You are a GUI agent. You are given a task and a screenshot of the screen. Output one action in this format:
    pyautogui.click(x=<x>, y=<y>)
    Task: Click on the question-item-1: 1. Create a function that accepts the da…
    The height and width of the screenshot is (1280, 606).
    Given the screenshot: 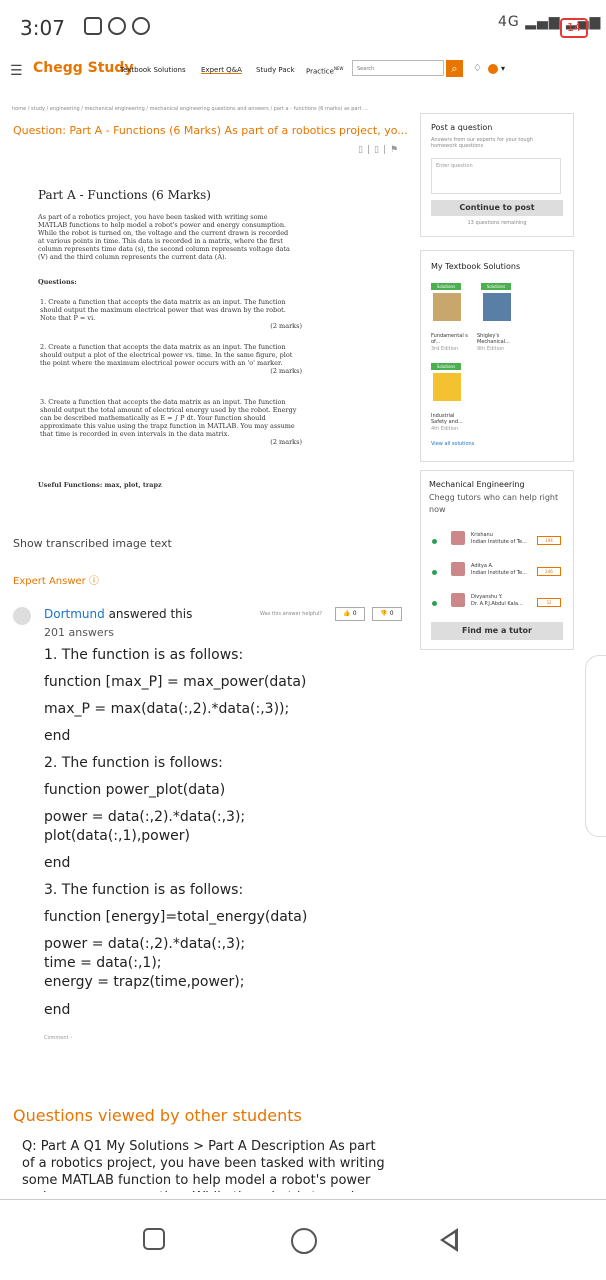 What is the action you would take?
    pyautogui.click(x=171, y=314)
    